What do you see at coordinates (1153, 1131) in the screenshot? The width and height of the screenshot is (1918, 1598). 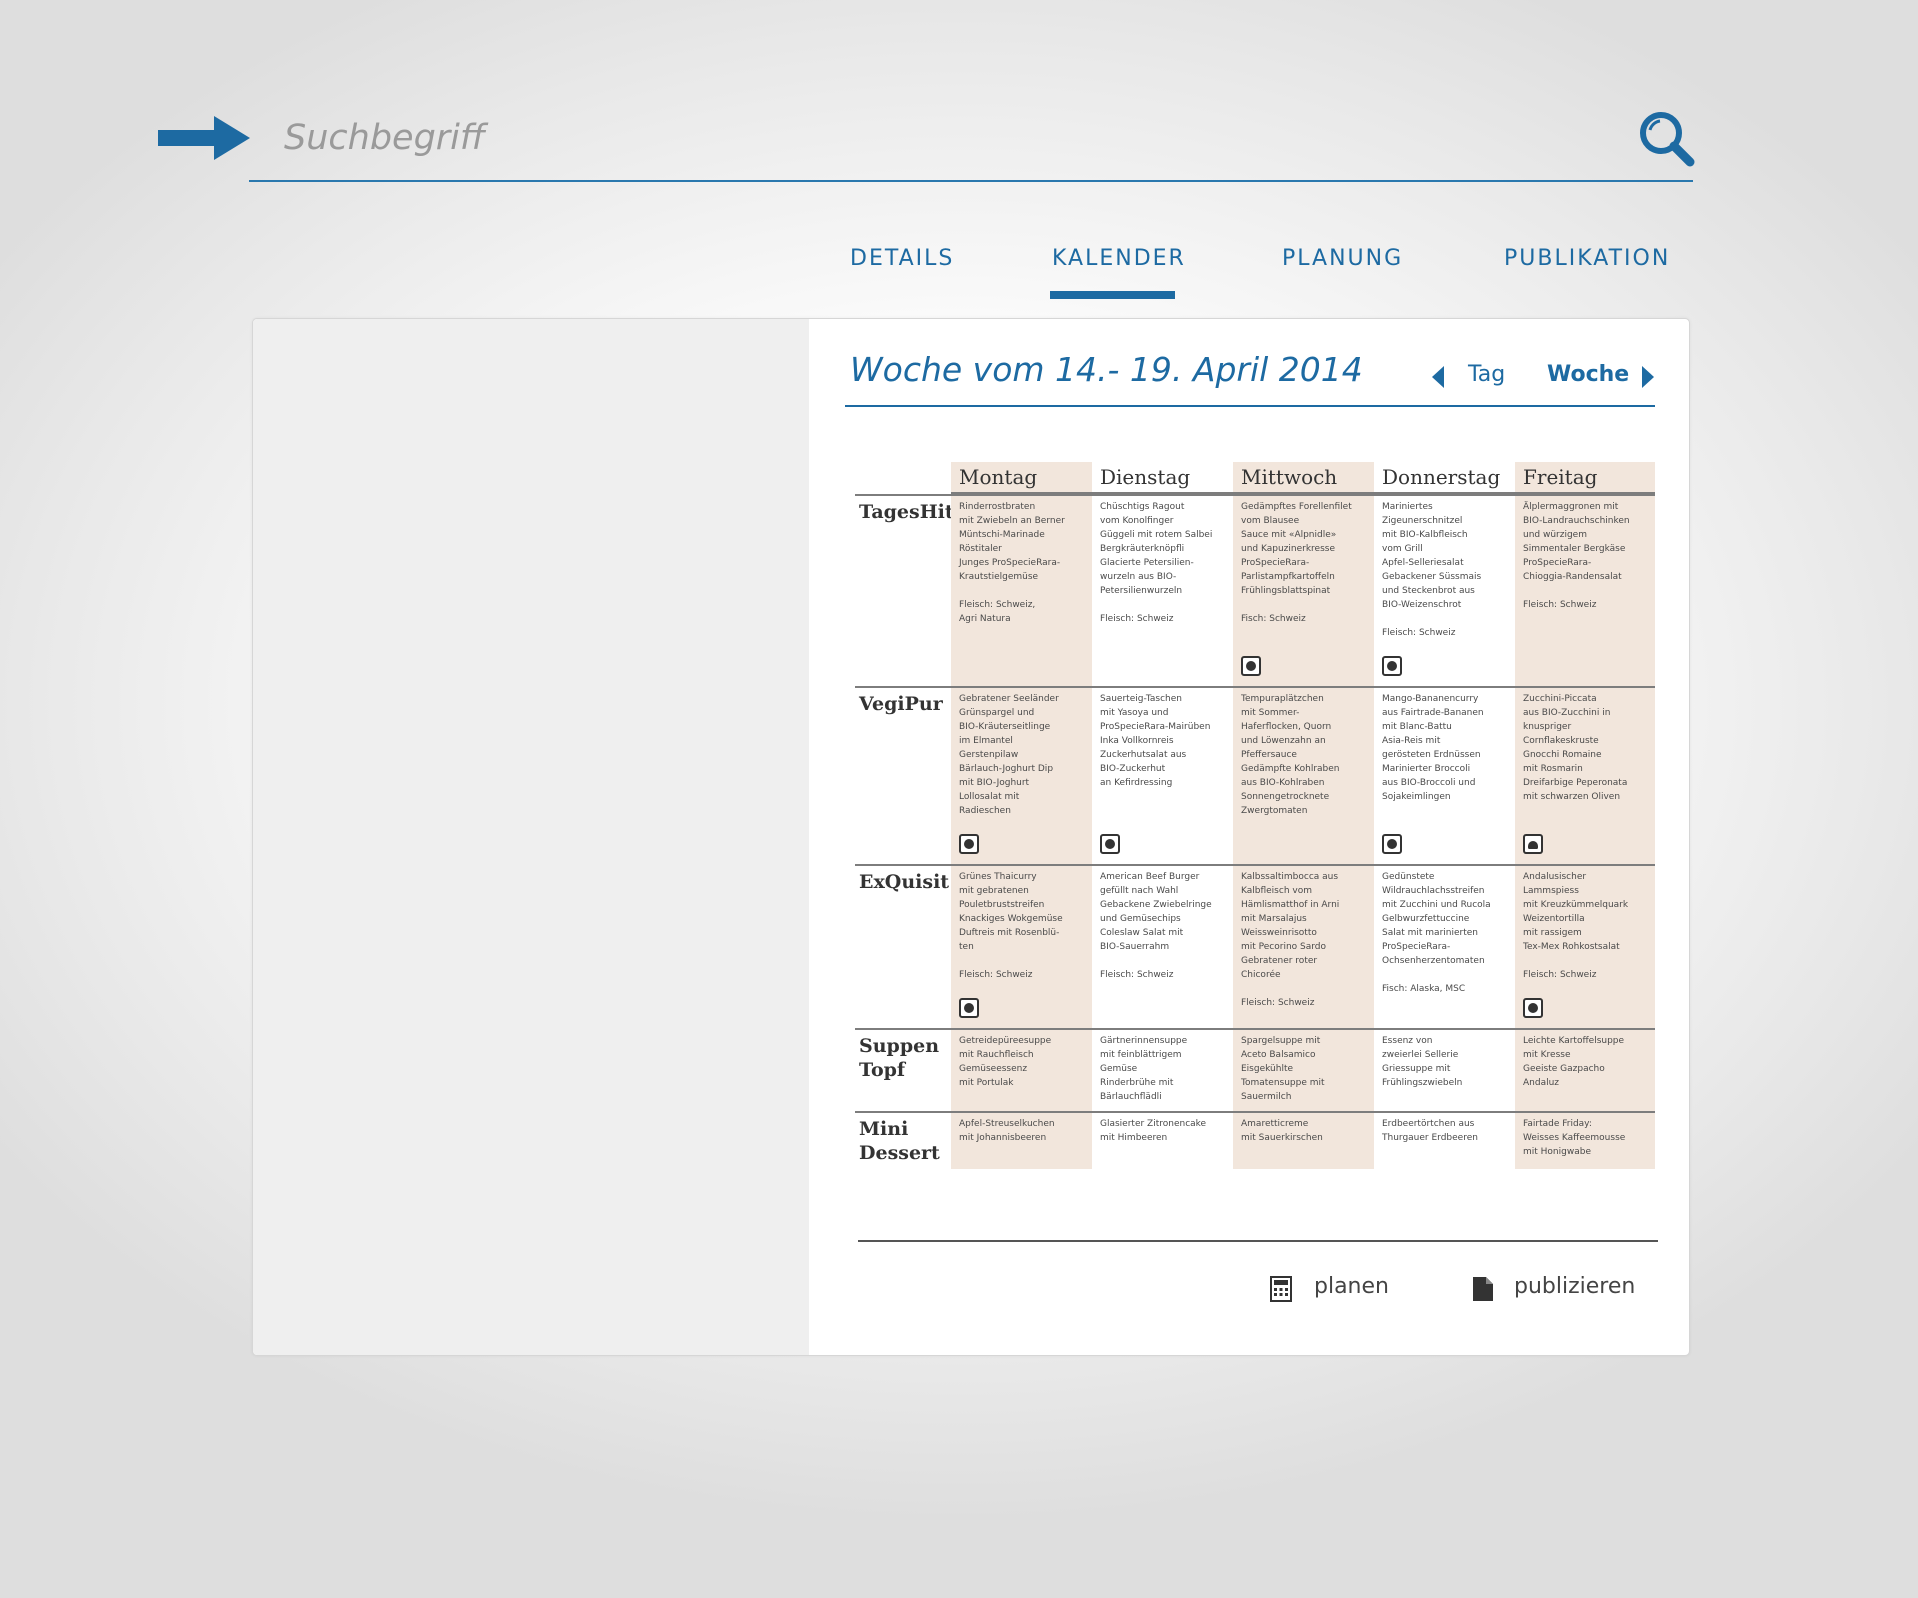 I see `dish-text: Glasierter Zitronencake mit Himbeeren` at bounding box center [1153, 1131].